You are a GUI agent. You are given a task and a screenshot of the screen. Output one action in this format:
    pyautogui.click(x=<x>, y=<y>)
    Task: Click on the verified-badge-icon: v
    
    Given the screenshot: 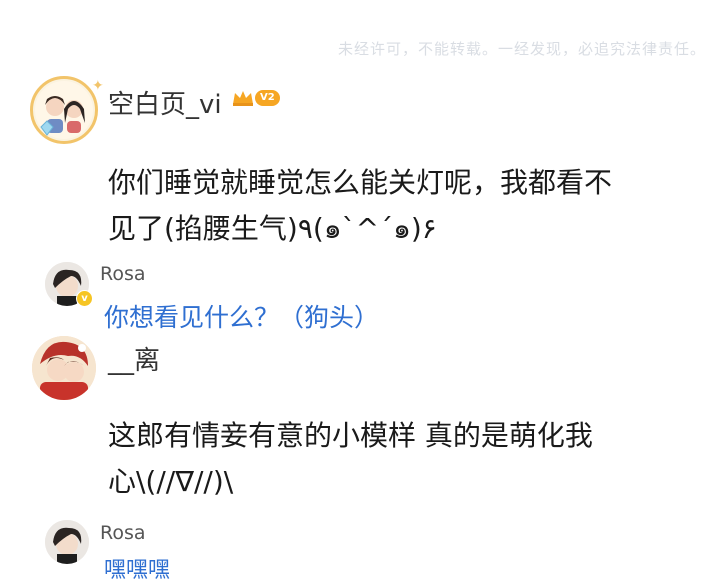 What is the action you would take?
    pyautogui.click(x=84, y=298)
    